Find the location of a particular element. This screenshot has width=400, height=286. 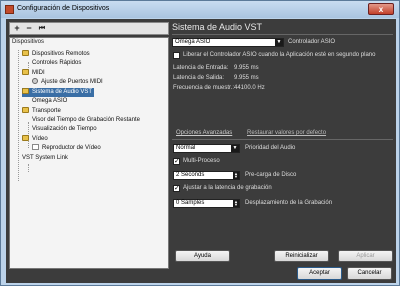

tree-item-midi: MIDI is located at coordinates (33, 73).